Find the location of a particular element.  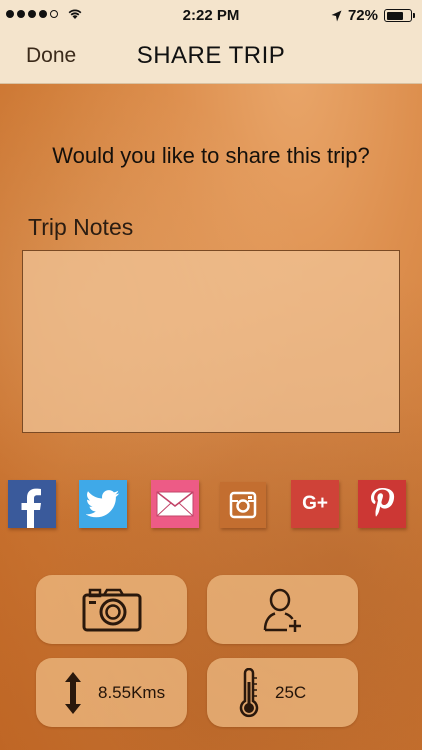

twitter-share-button is located at coordinates (103, 504).